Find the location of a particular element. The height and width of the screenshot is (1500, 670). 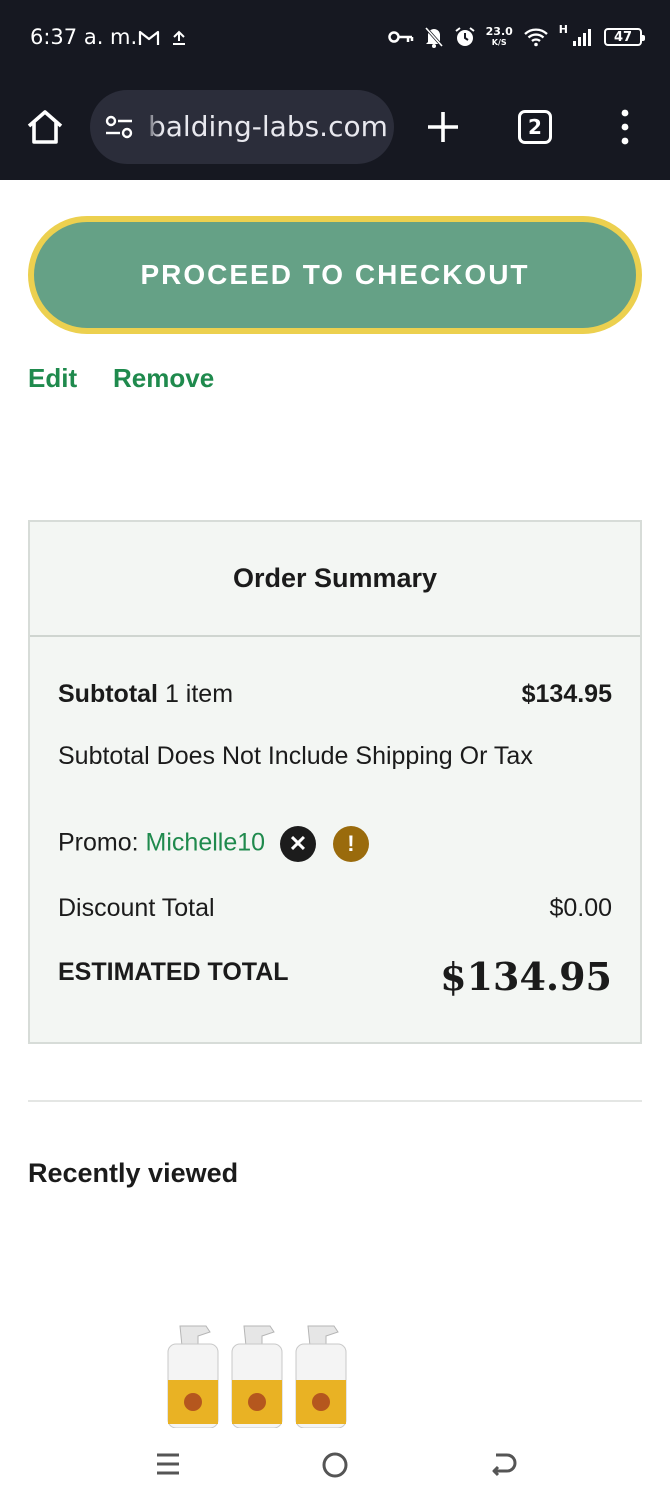

subtotal-value: $134.95 is located at coordinates (566, 694).